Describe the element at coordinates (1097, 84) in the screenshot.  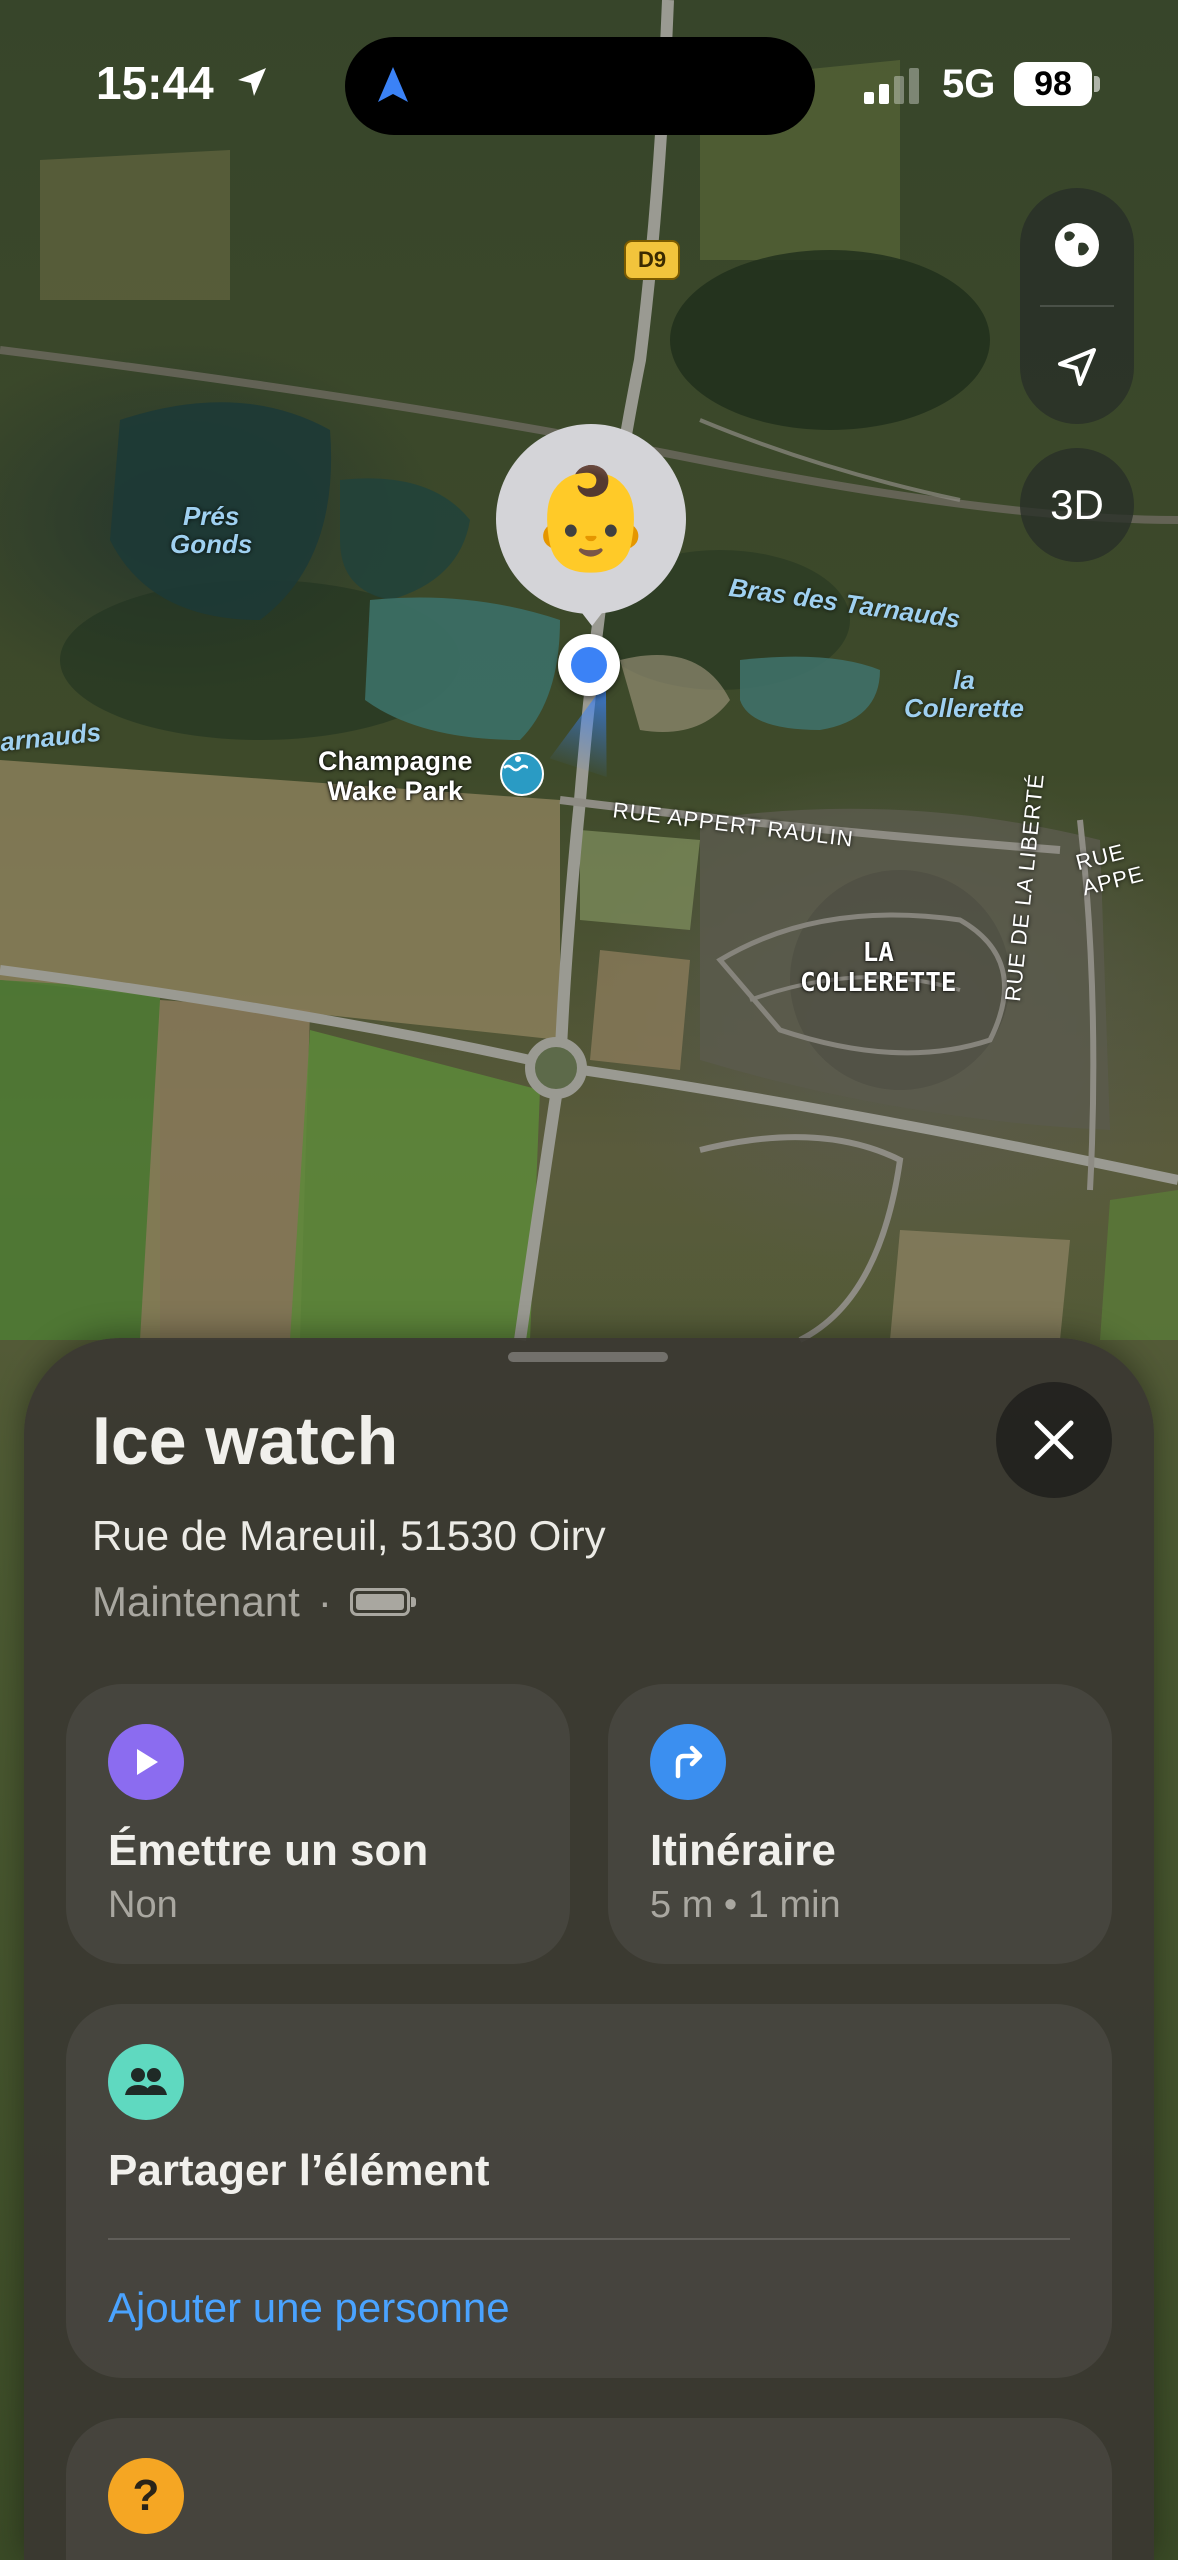
I see `battery-tip` at that location.